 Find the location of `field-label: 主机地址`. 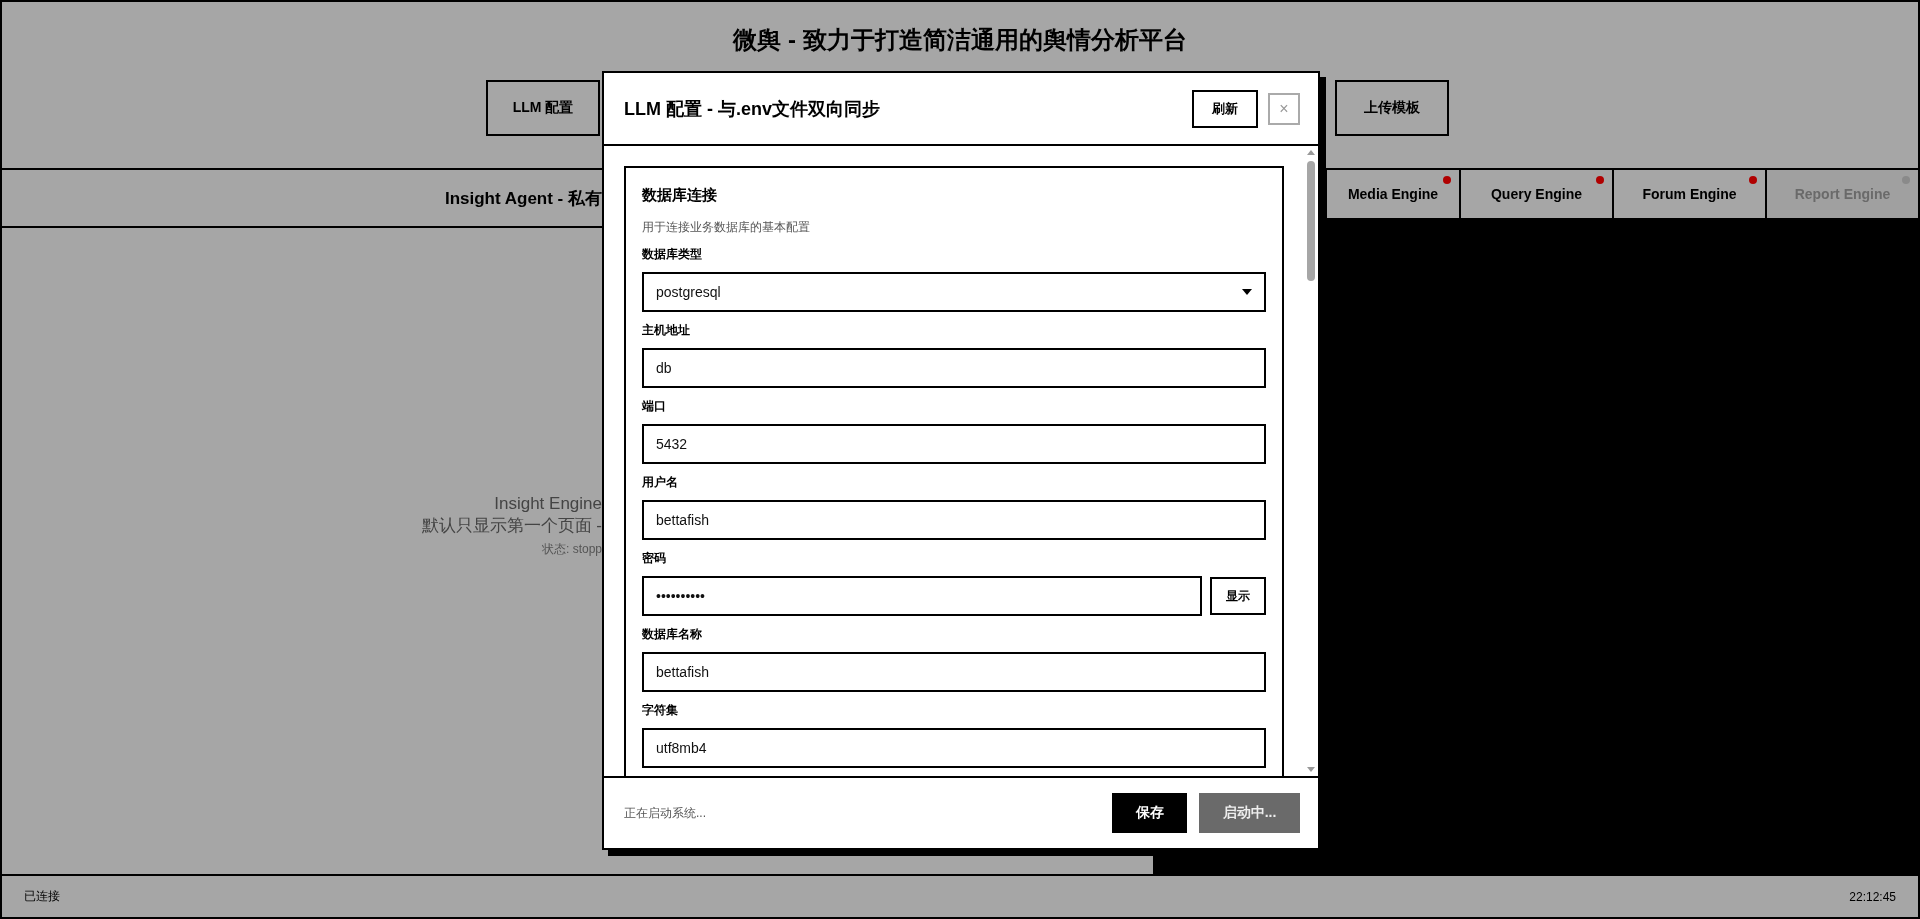

field-label: 主机地址 is located at coordinates (666, 330).